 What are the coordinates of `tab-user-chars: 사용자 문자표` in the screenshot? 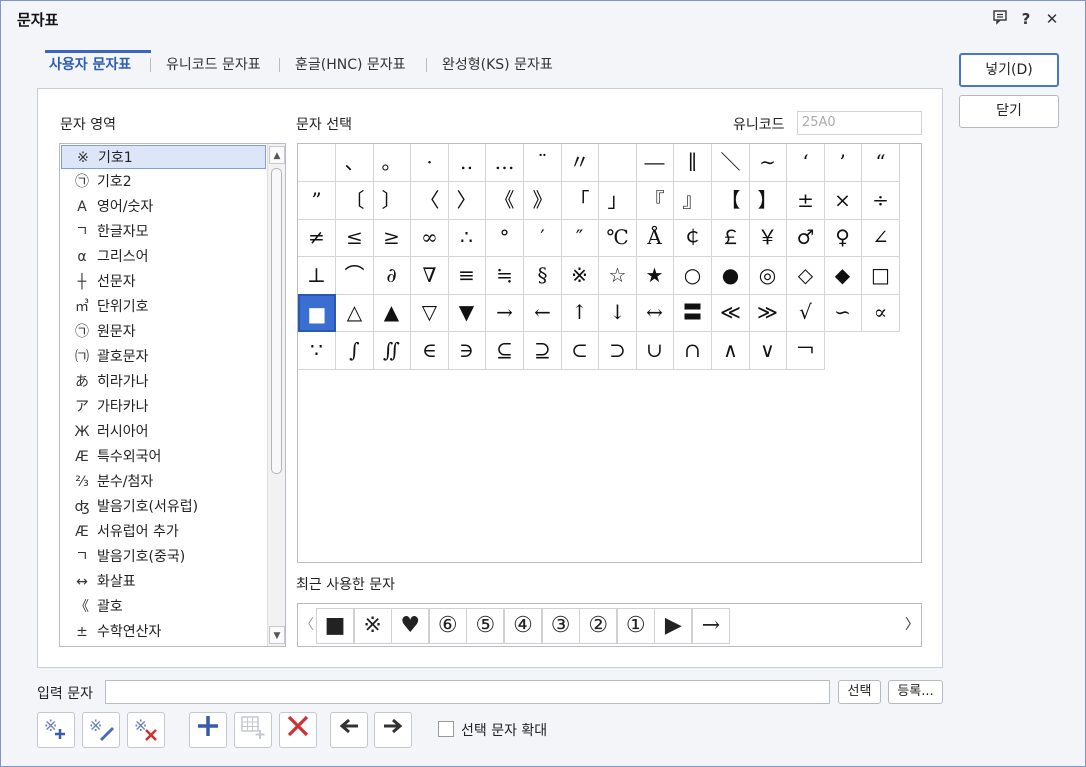 It's located at (90, 64).